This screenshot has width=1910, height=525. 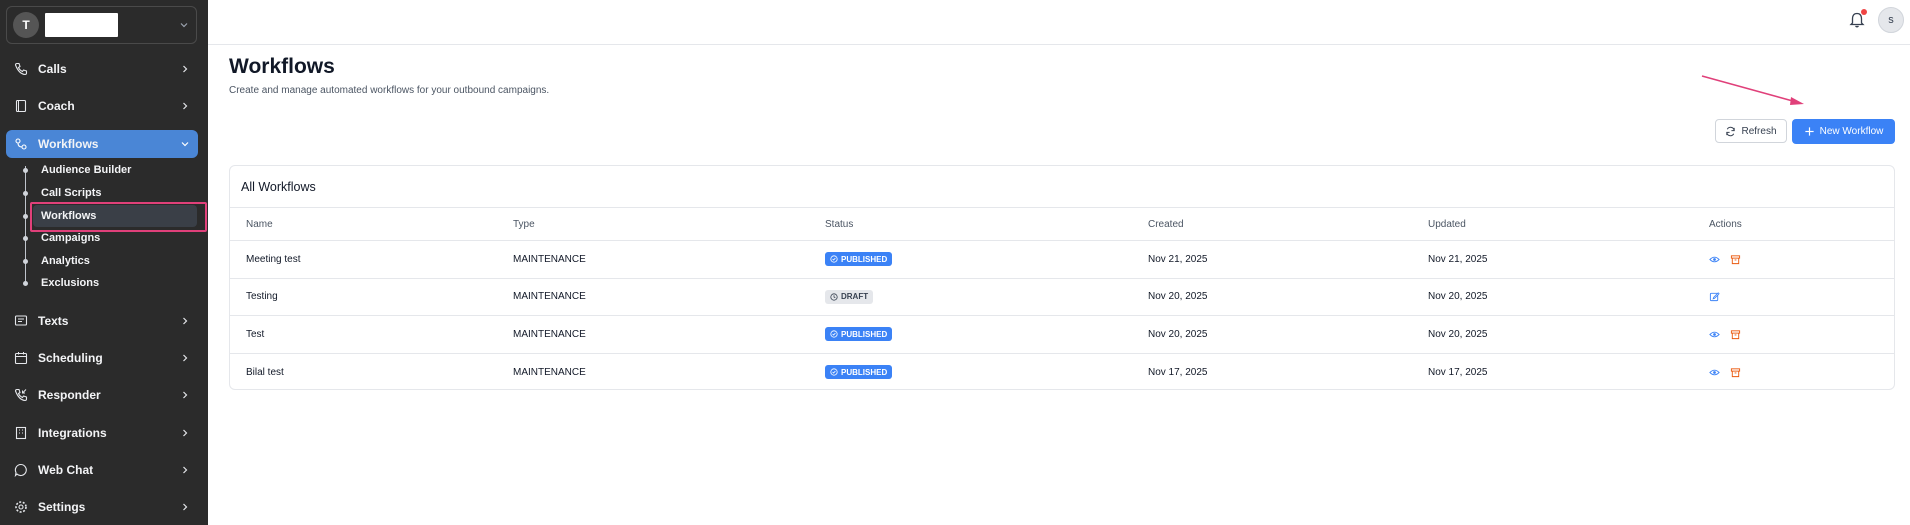 I want to click on sidebar-item-integrations: Integrations, so click(x=102, y=433).